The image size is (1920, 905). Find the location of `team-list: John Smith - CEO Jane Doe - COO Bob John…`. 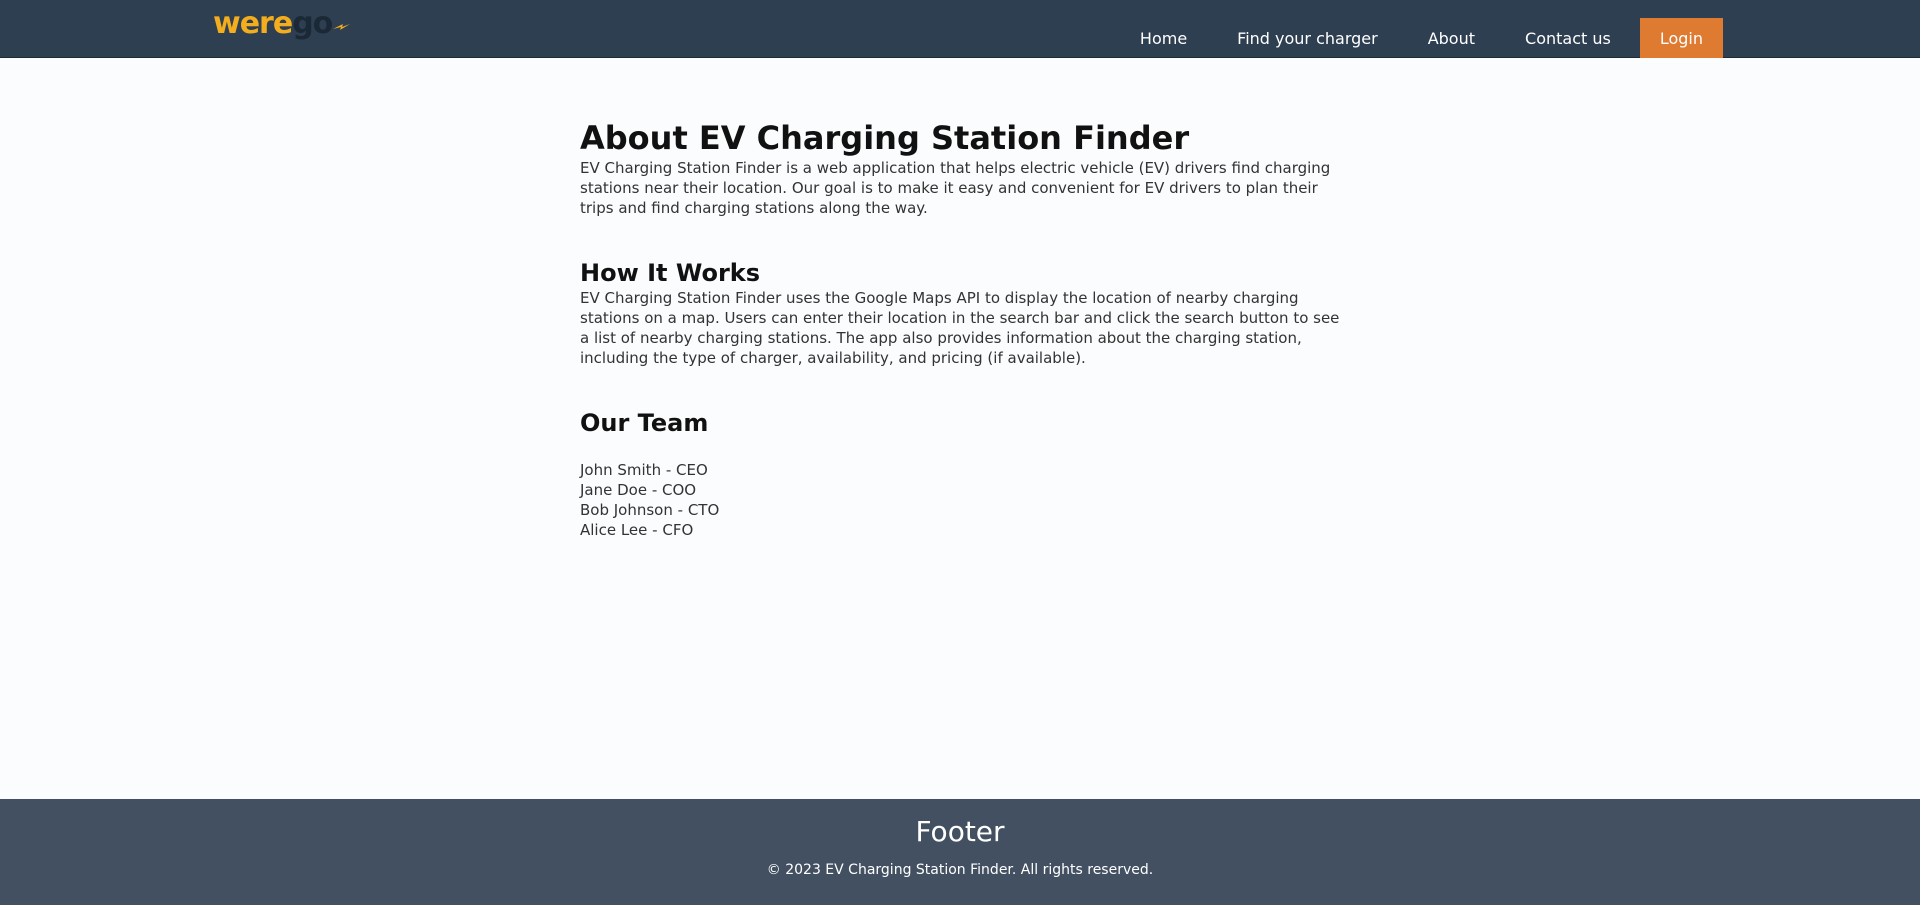

team-list: John Smith - CEO Jane Doe - COO Bob John… is located at coordinates (960, 500).